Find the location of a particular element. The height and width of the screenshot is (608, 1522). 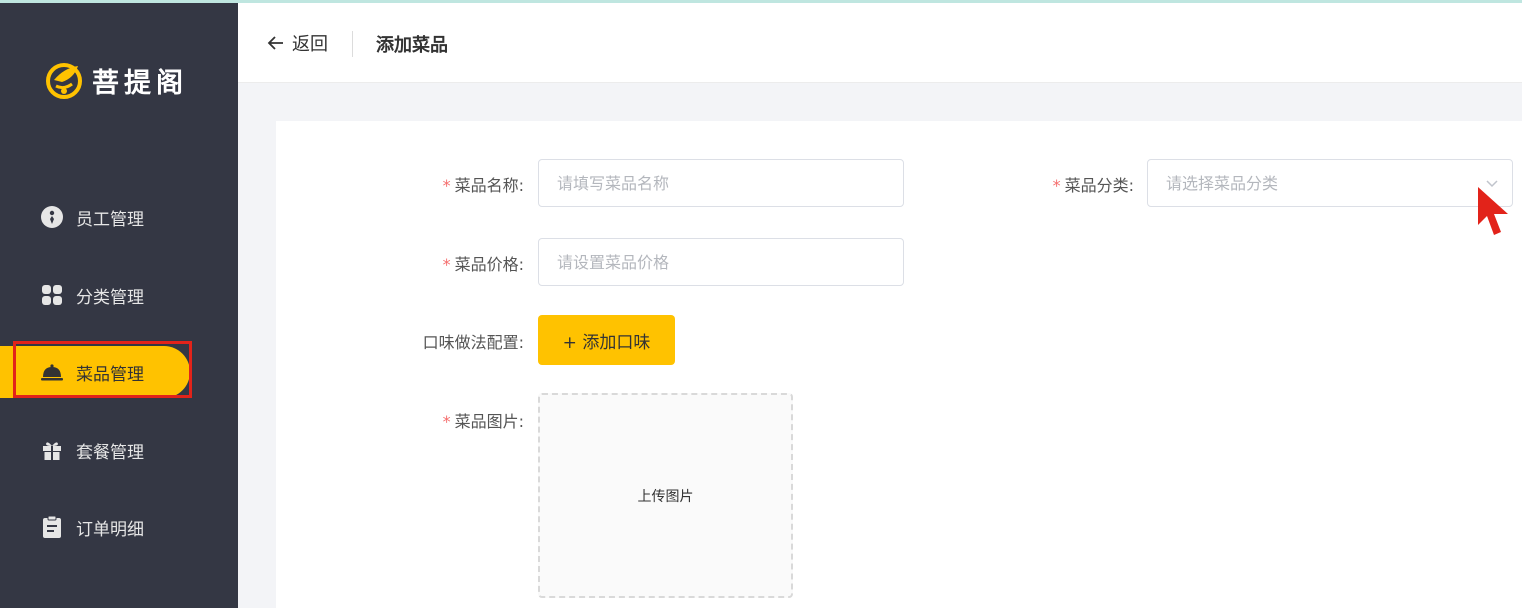

dish-price-input is located at coordinates (721, 262).